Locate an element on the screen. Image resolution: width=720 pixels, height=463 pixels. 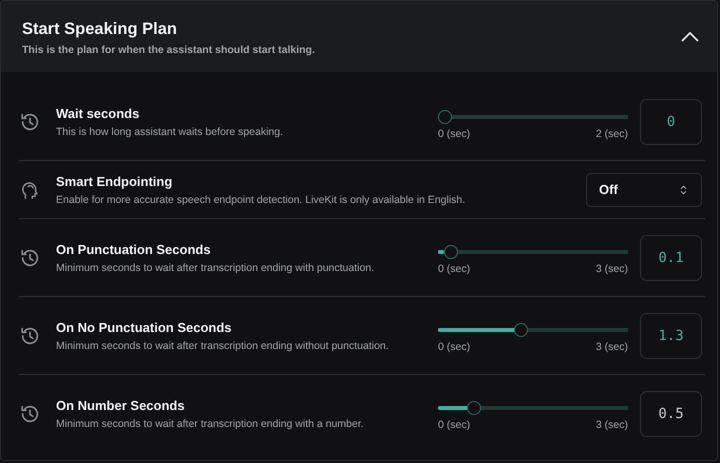
panel-subtitle: This is the plan for when the assistant should start talking. is located at coordinates (168, 50).